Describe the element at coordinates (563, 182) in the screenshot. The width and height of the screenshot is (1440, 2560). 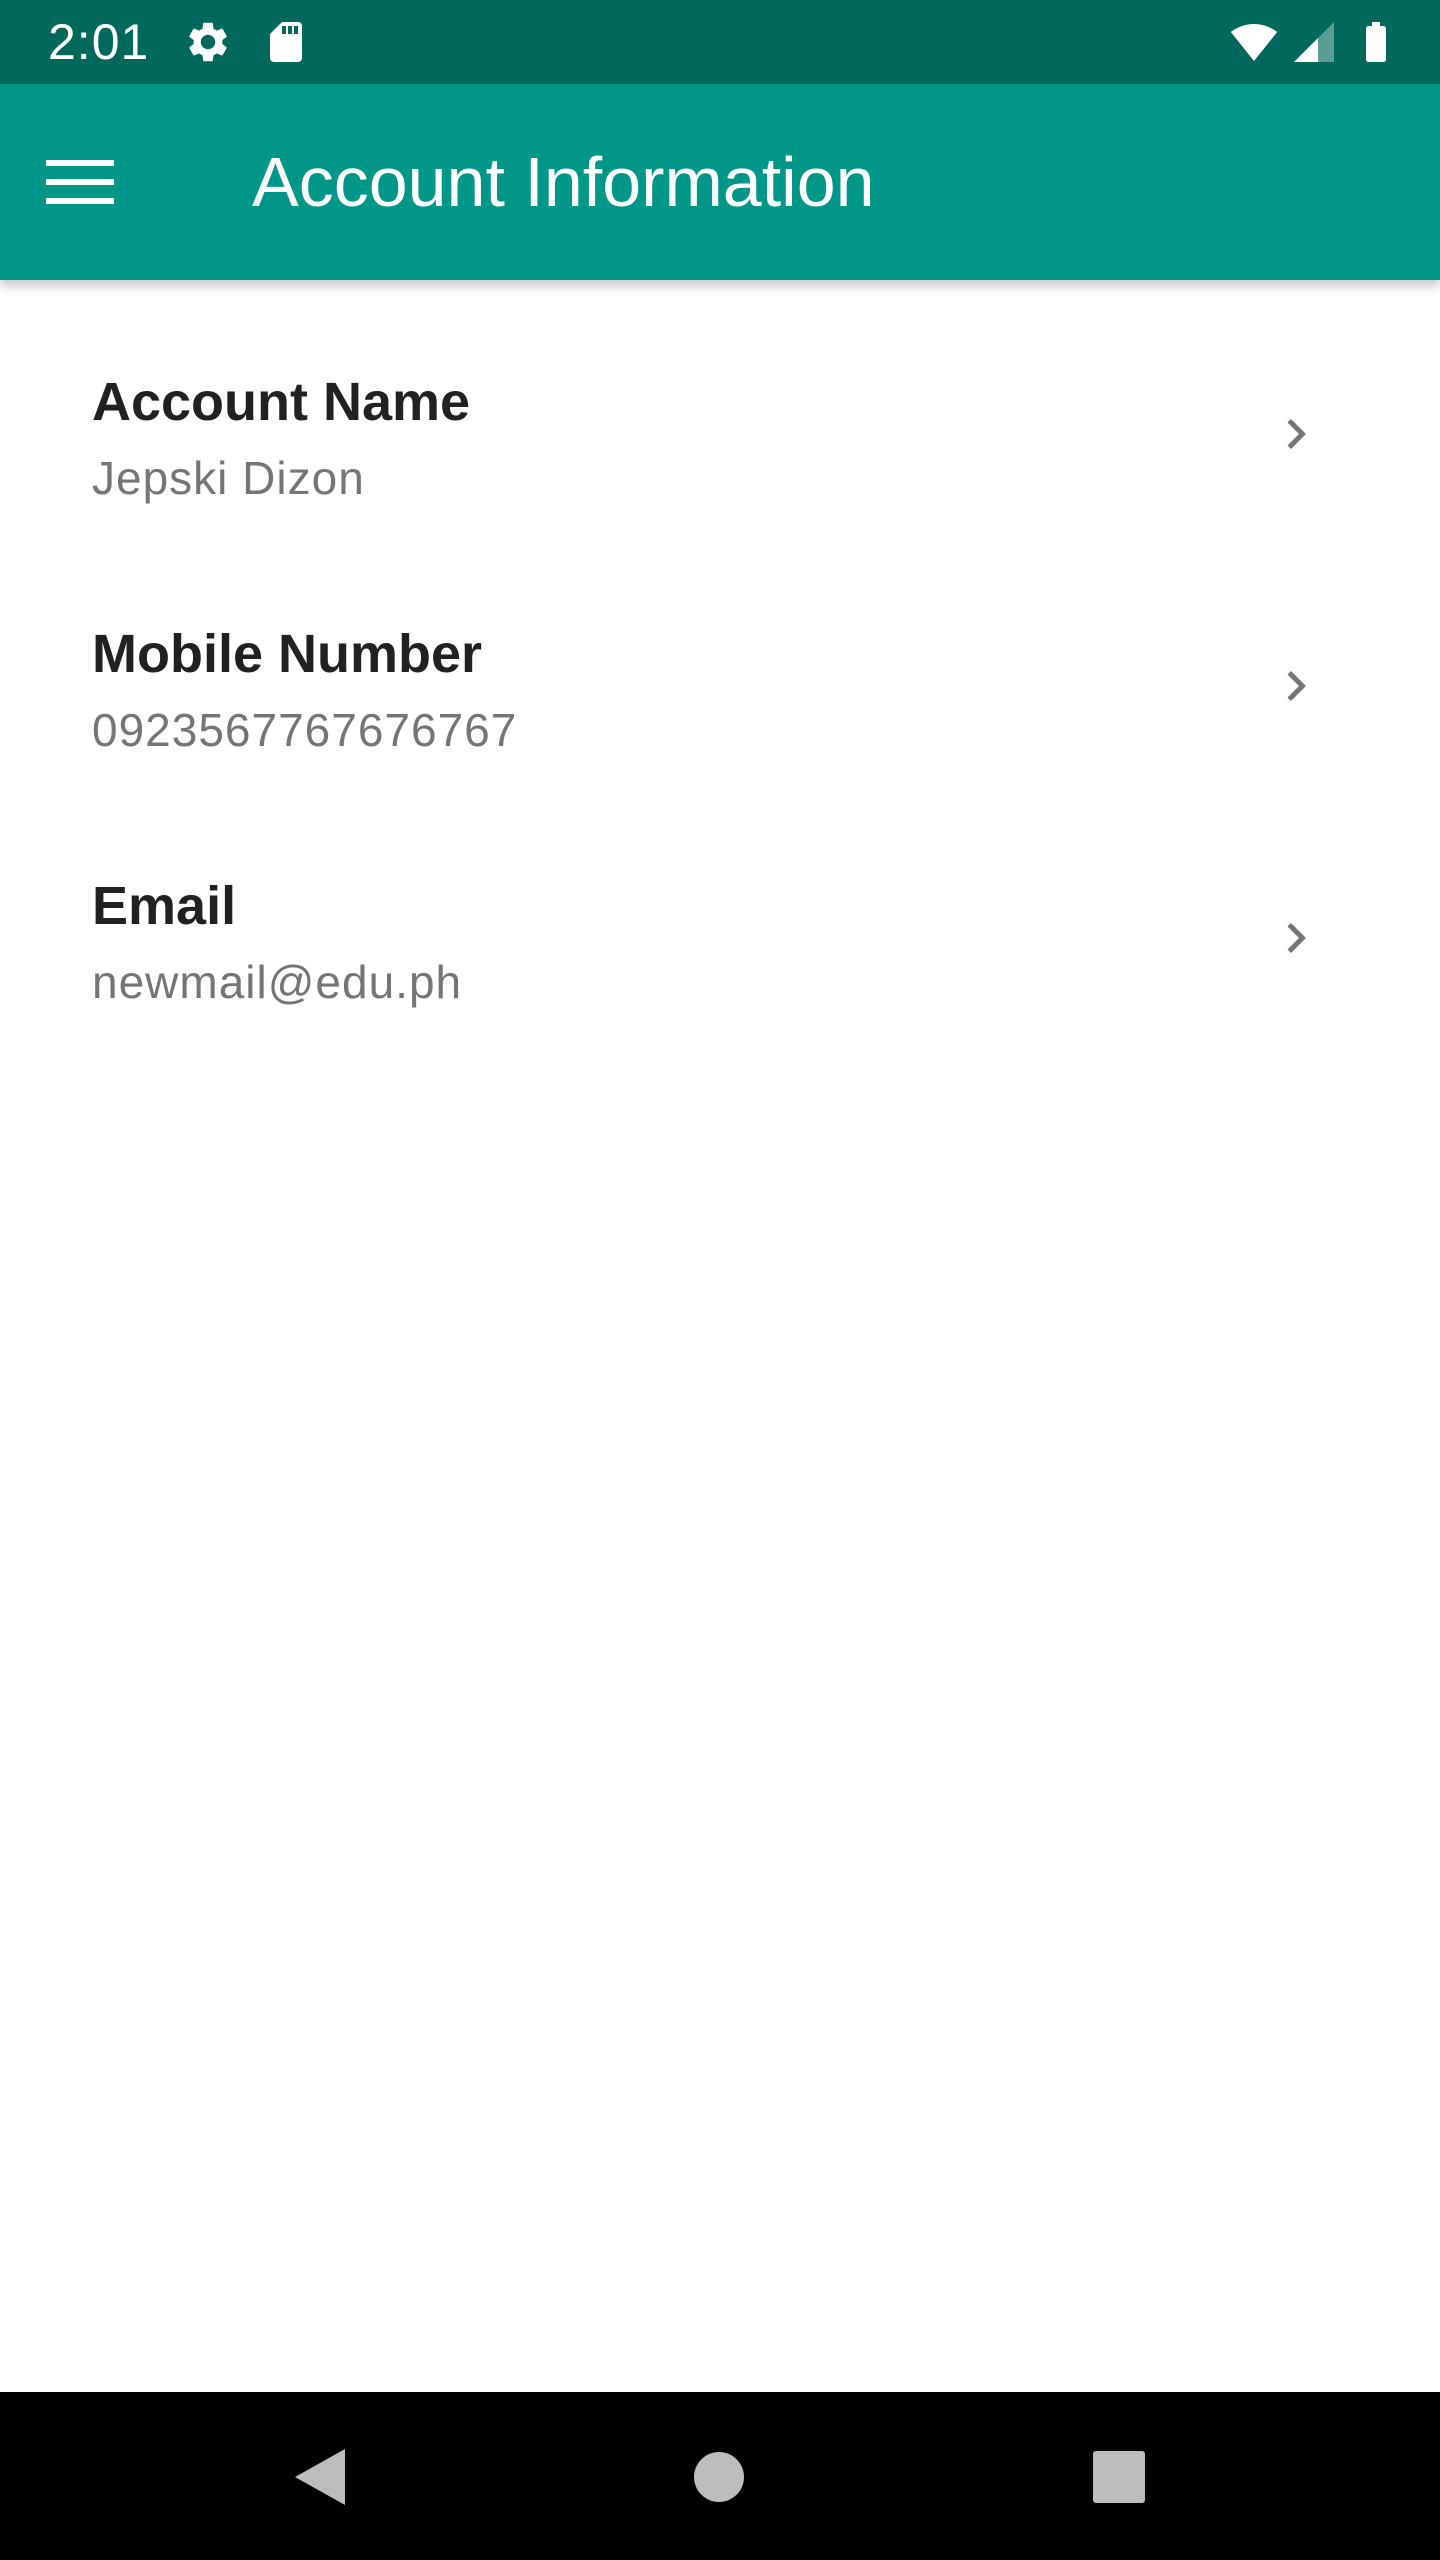
I see `page-title: Account Information` at that location.